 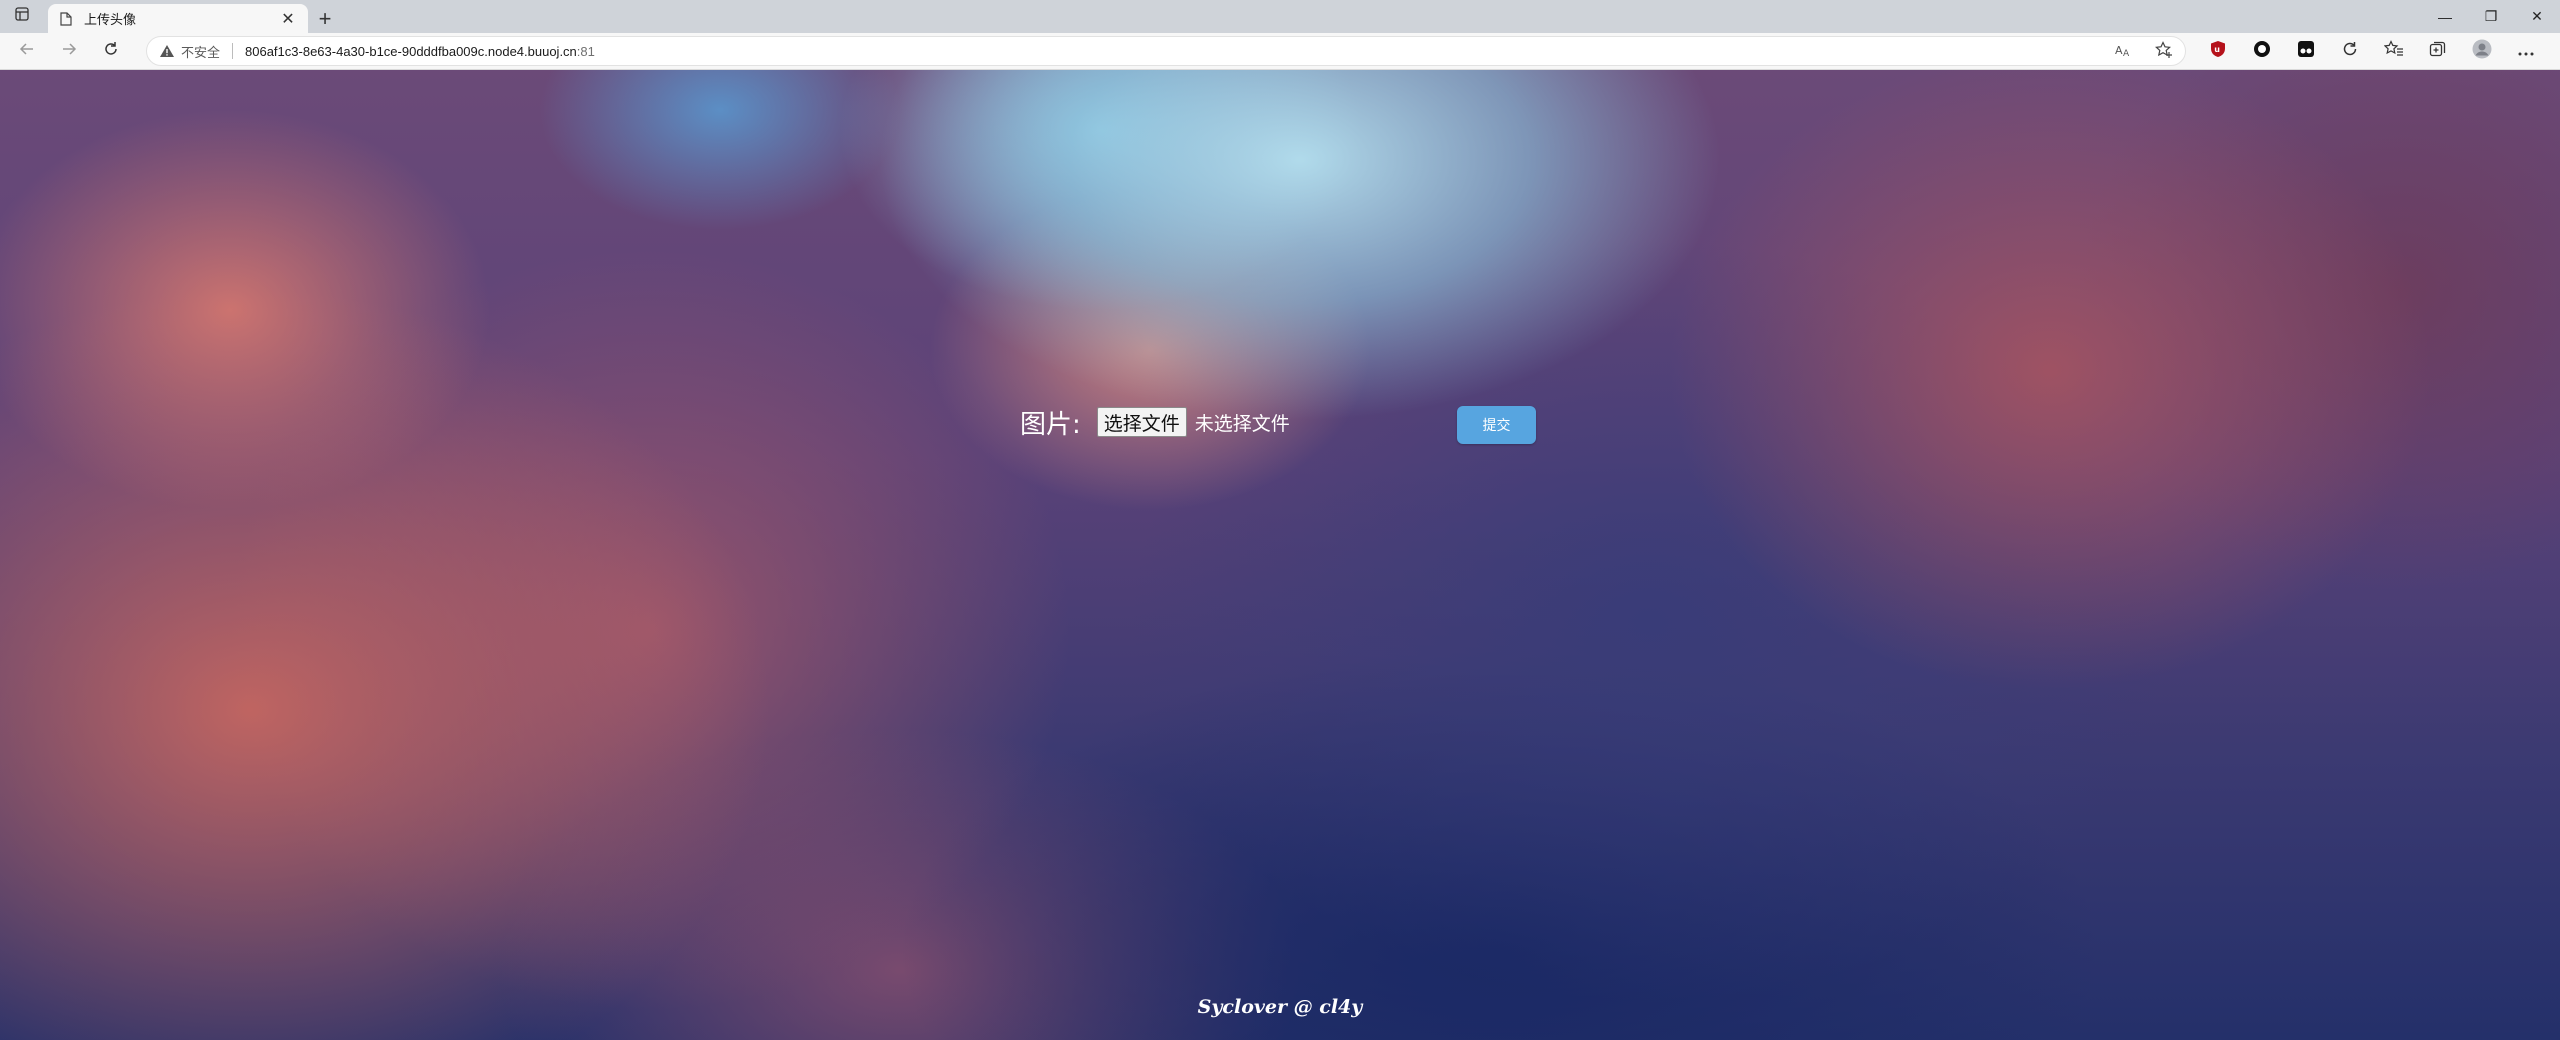 What do you see at coordinates (233, 51) in the screenshot?
I see `address-separator` at bounding box center [233, 51].